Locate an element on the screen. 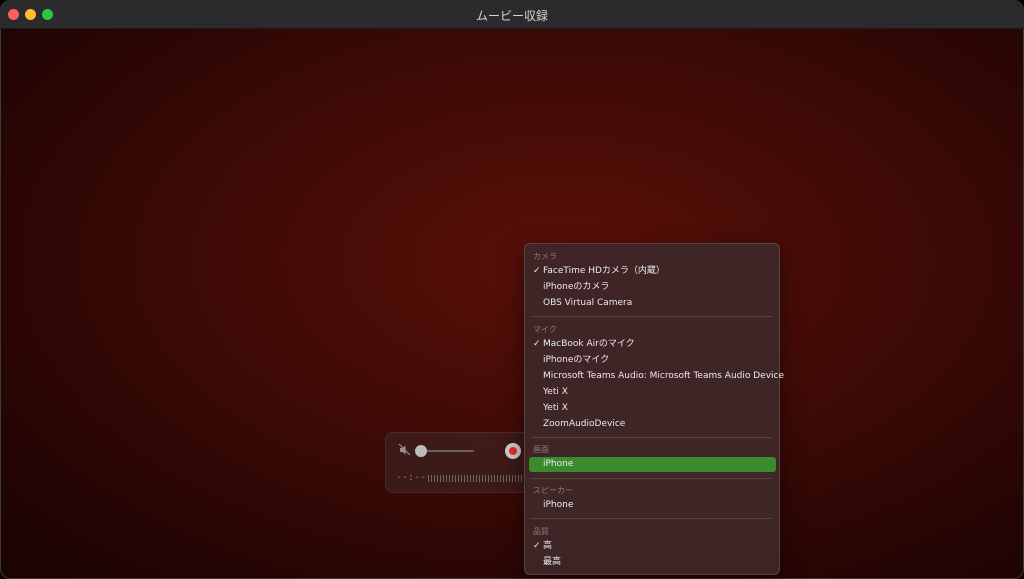  volume-slider-knob is located at coordinates (421, 451).